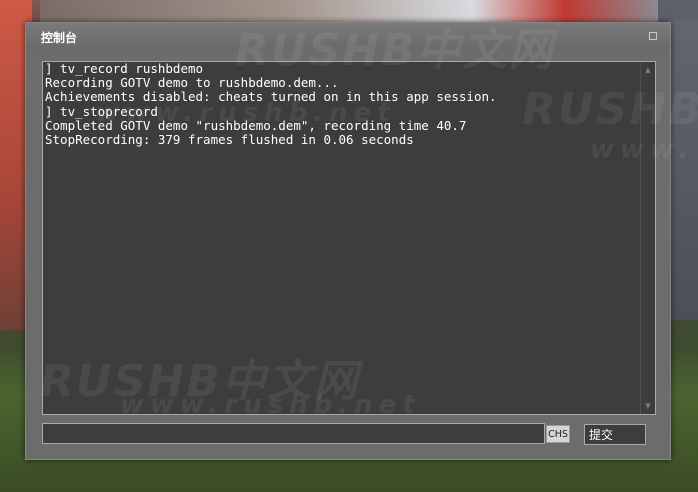 The width and height of the screenshot is (698, 492). What do you see at coordinates (349, 12) in the screenshot?
I see `background-scene-top` at bounding box center [349, 12].